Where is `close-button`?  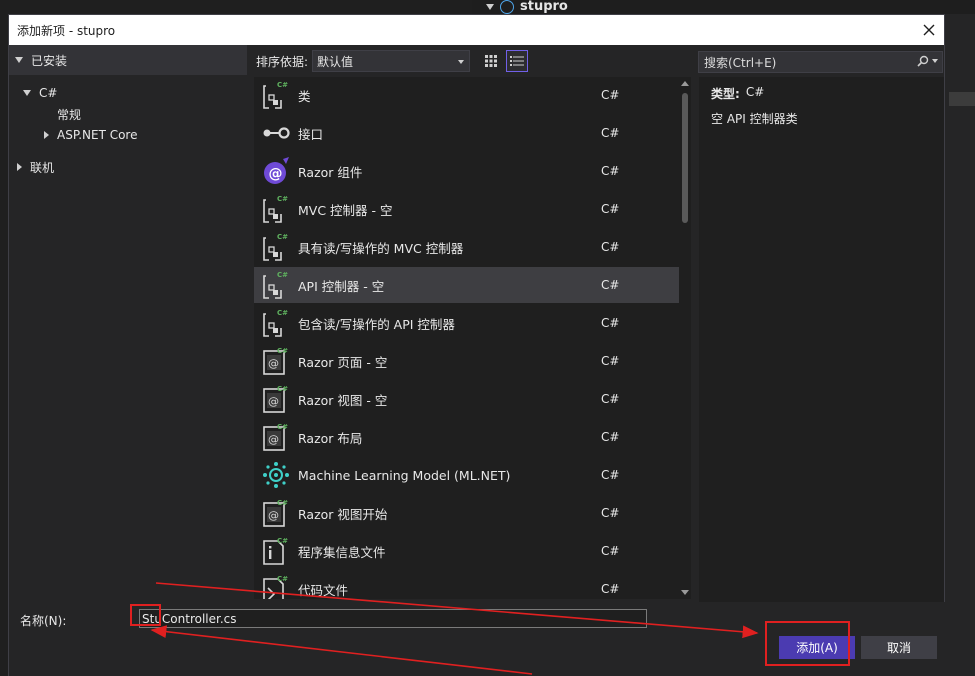
close-button is located at coordinates (929, 30).